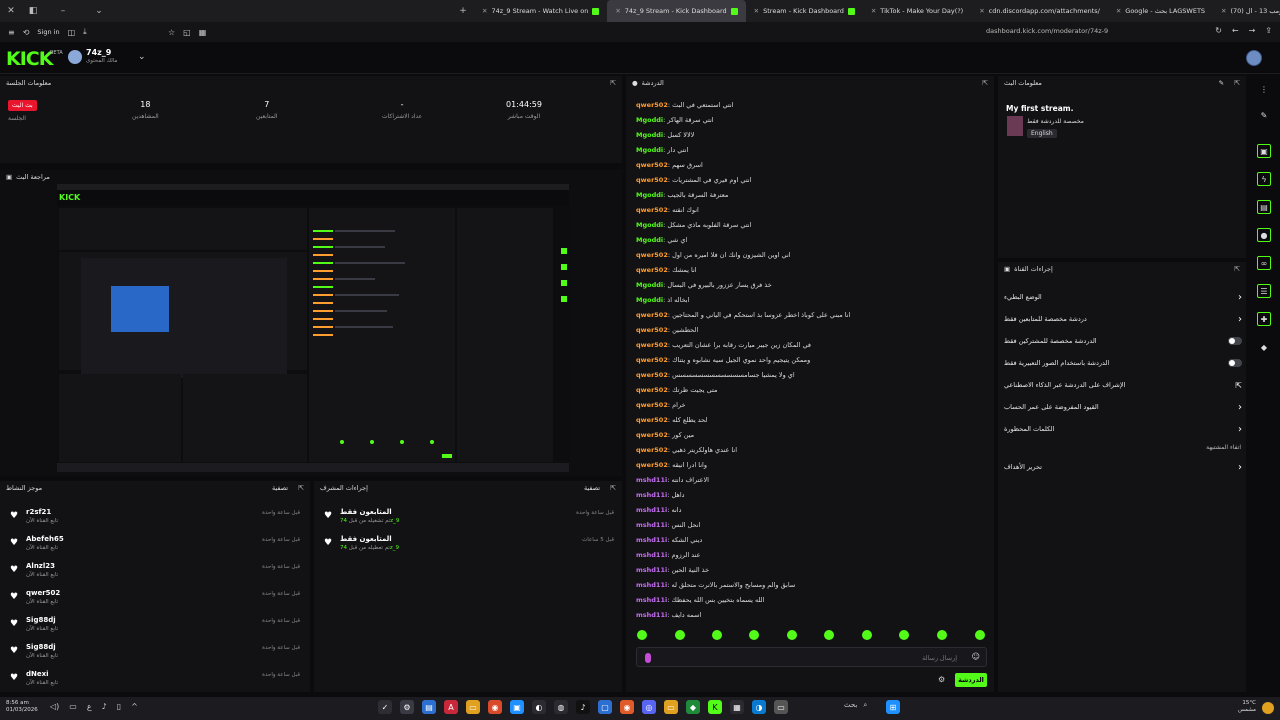 Image resolution: width=1280 pixels, height=720 pixels. What do you see at coordinates (561, 707) in the screenshot?
I see `app-icon: ◍` at bounding box center [561, 707].